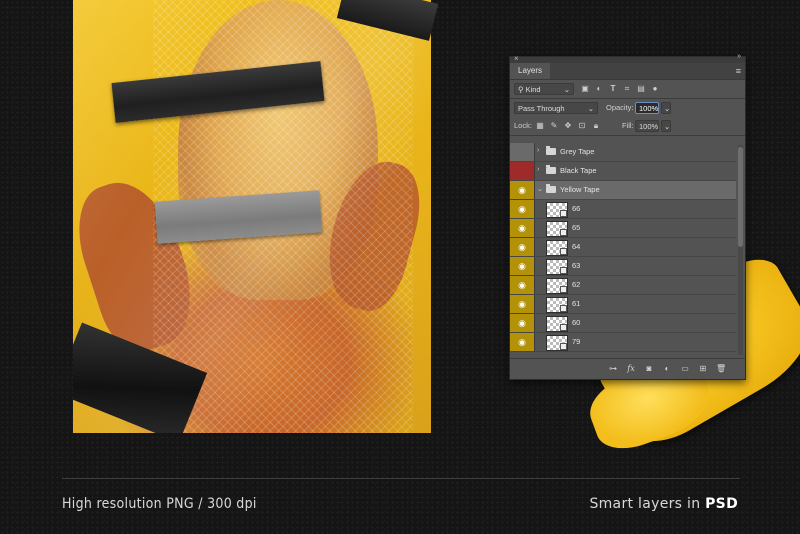 The image size is (800, 534). I want to click on layer-row: ◉ 63, so click(623, 266).